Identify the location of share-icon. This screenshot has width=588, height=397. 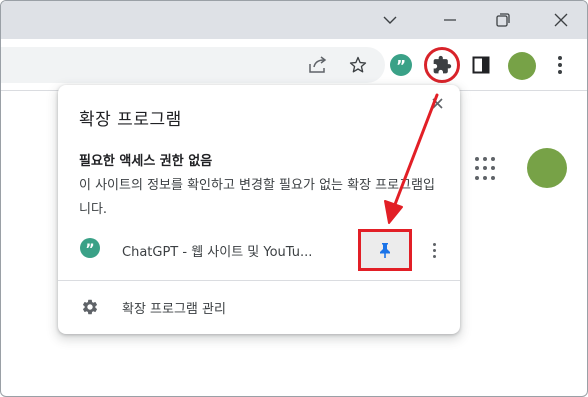
(318, 64).